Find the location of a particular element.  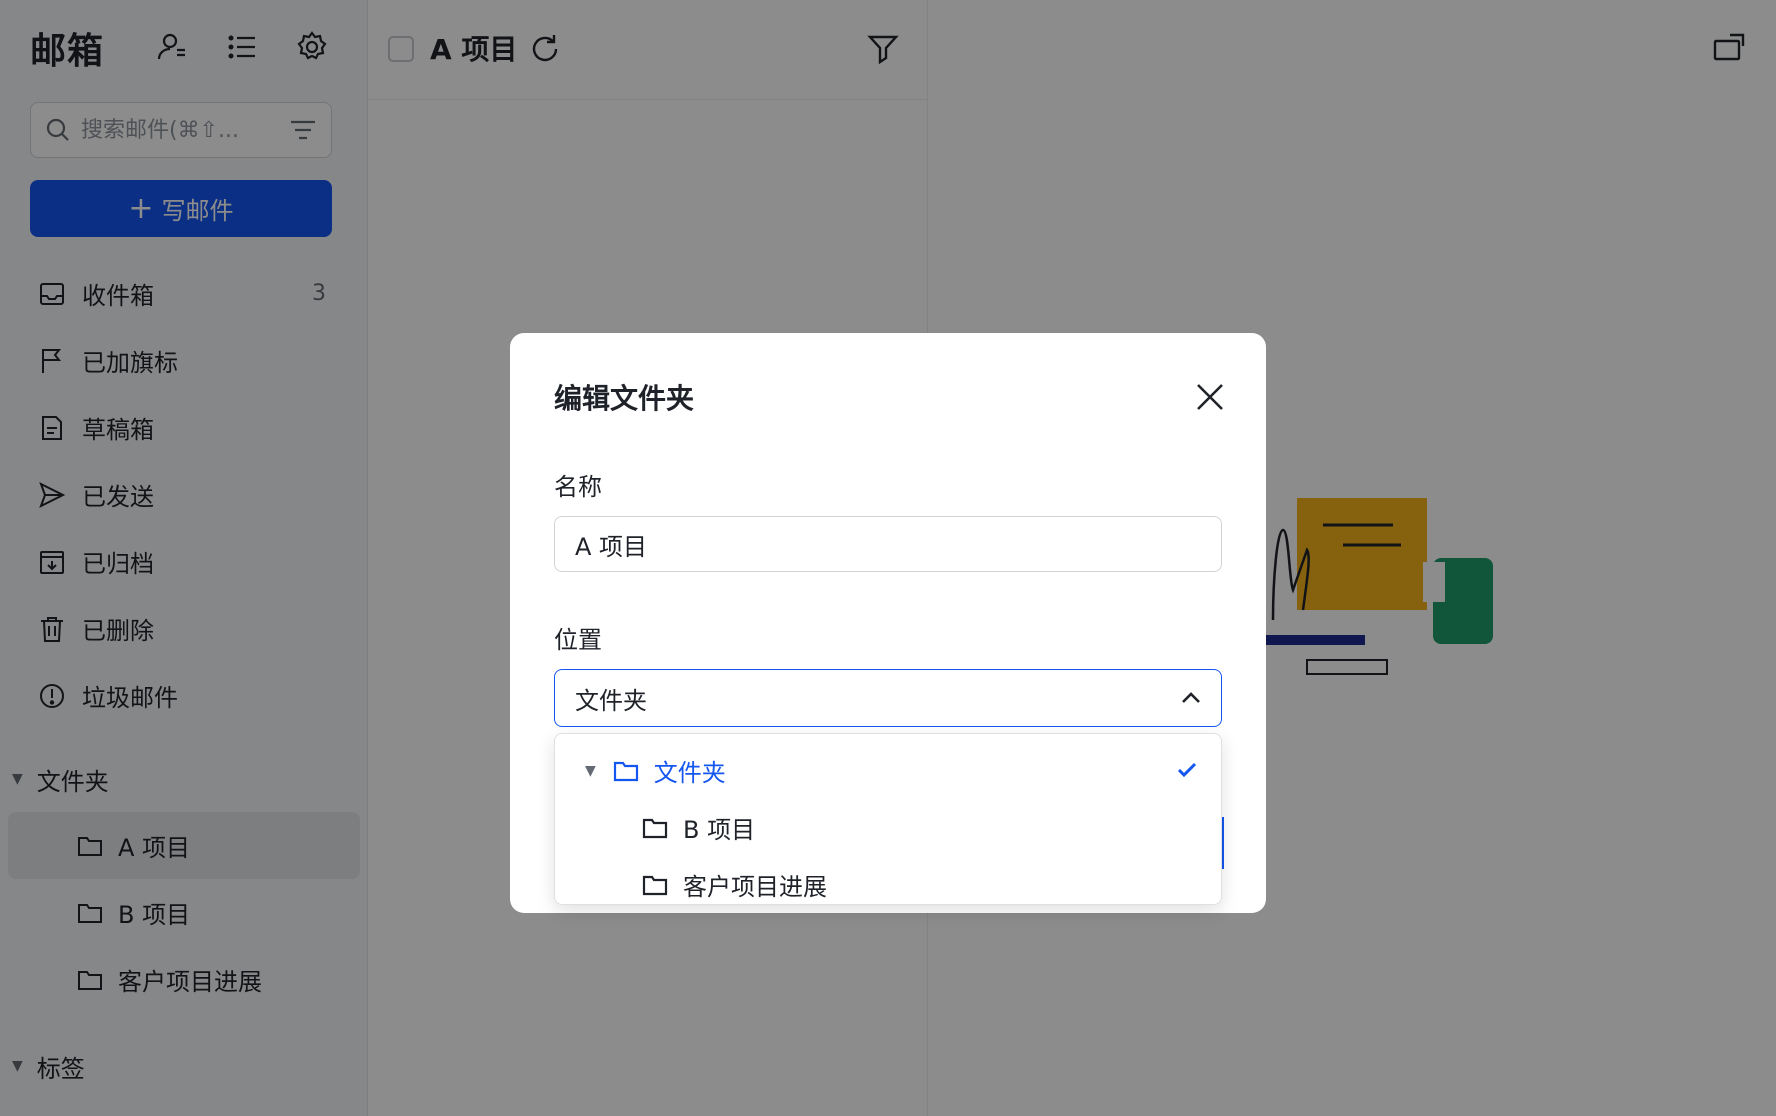

folder-name-input is located at coordinates (888, 544).